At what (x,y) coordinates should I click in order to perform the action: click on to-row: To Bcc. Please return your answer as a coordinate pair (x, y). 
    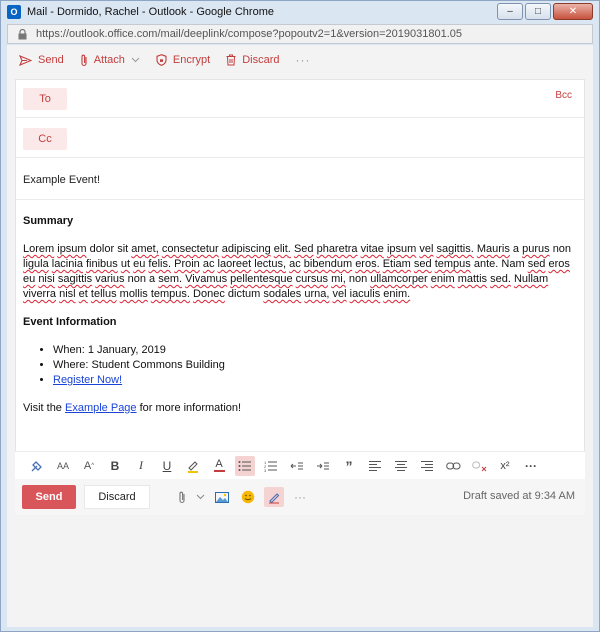
    Looking at the image, I should click on (300, 99).